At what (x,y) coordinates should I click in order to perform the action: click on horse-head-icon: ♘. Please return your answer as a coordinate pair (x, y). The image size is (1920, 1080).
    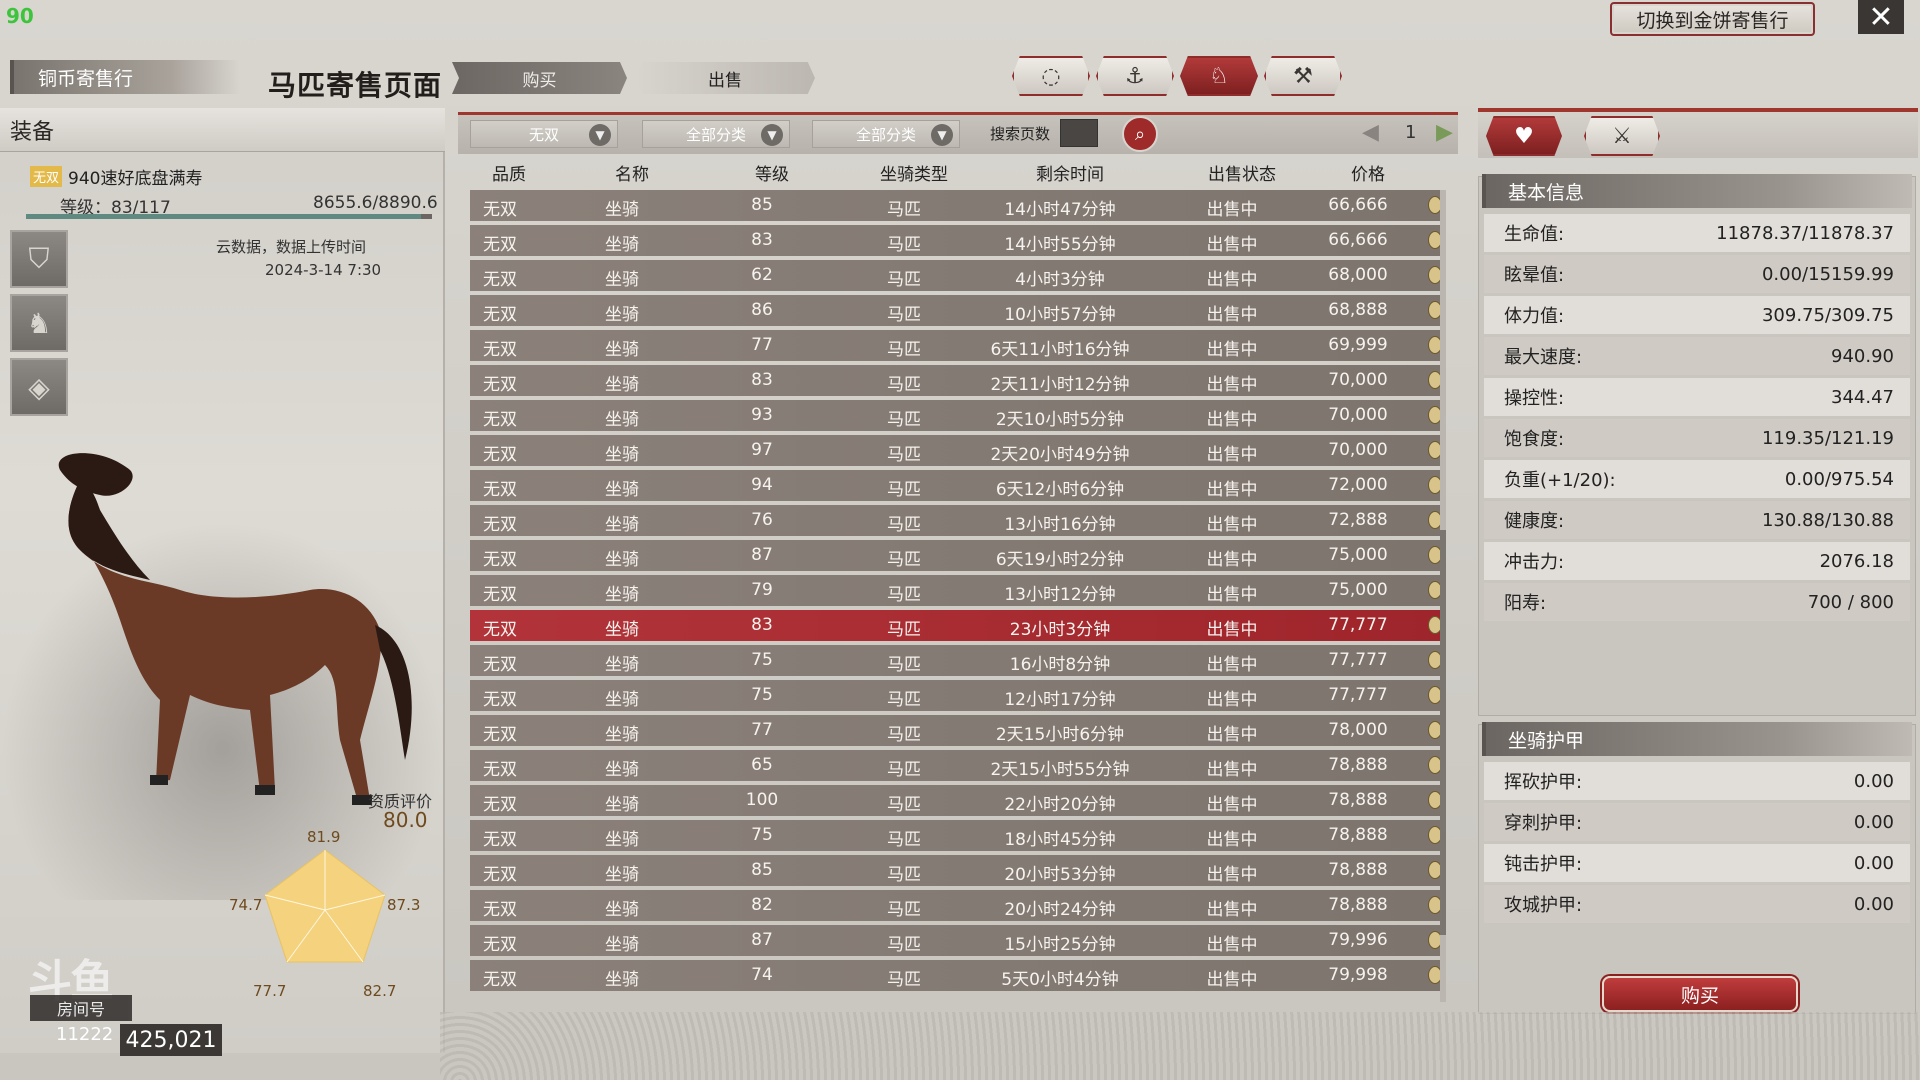
    Looking at the image, I should click on (1219, 76).